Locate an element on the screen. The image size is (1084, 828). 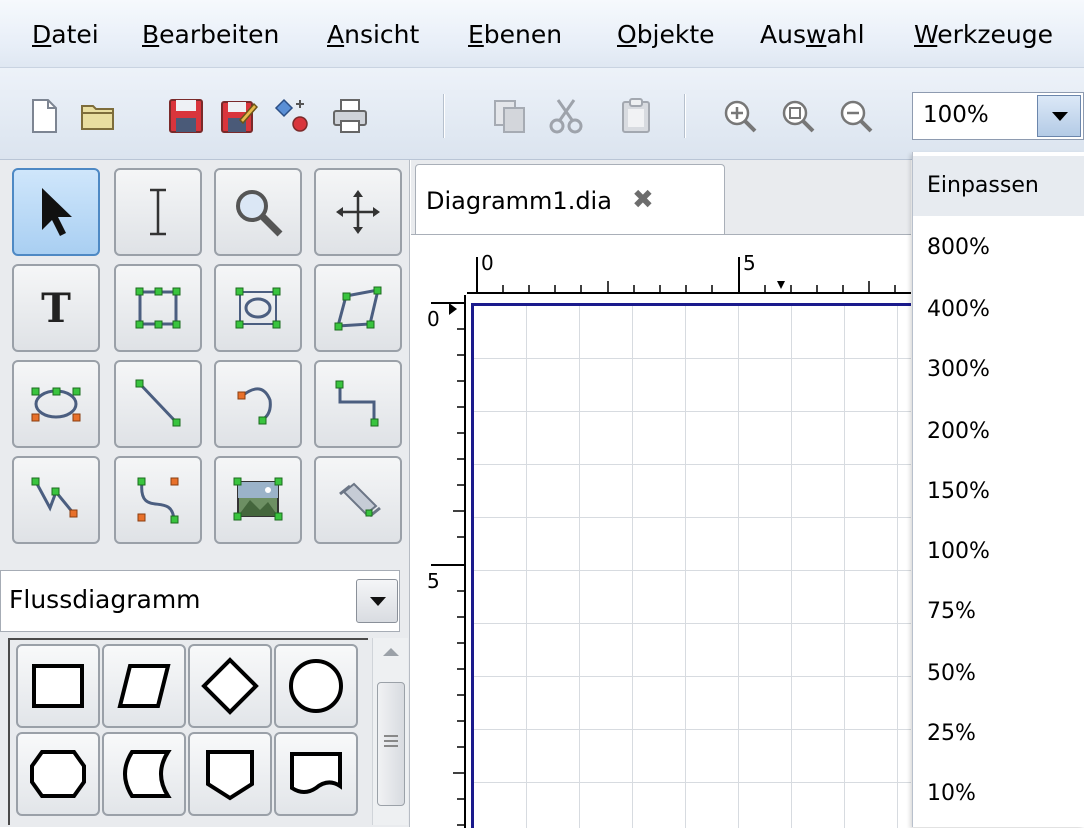
new-icon is located at coordinates (44, 116).